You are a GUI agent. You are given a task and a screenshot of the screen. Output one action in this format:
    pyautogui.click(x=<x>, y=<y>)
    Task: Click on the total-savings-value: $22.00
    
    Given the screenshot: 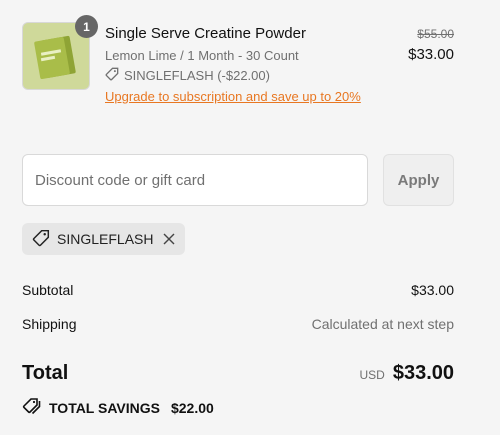 What is the action you would take?
    pyautogui.click(x=192, y=407)
    